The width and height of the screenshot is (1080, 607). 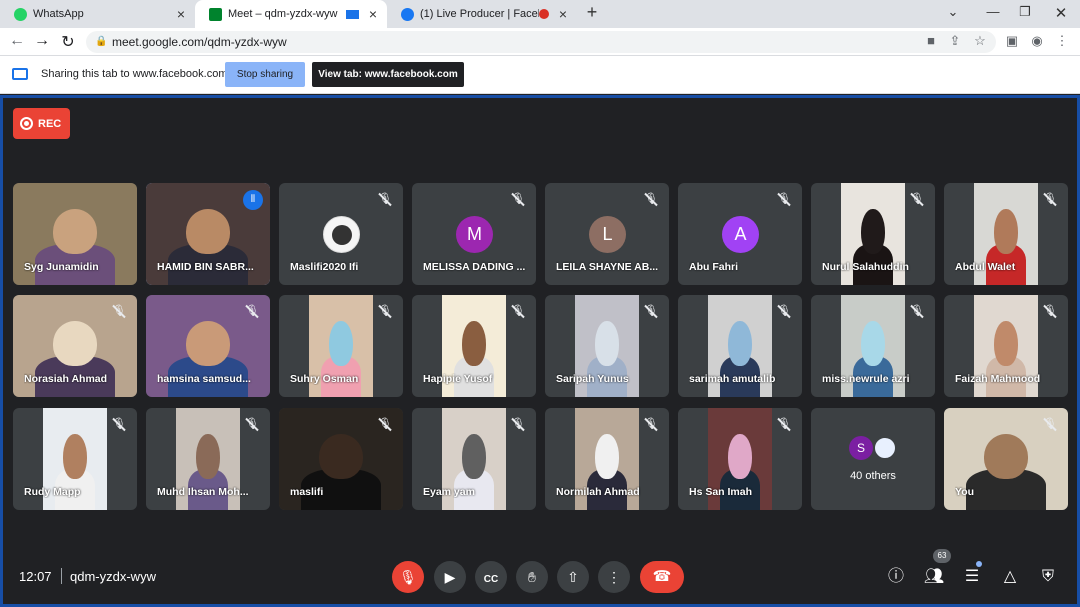 I want to click on menu-icon: ⋮, so click(x=1062, y=41).